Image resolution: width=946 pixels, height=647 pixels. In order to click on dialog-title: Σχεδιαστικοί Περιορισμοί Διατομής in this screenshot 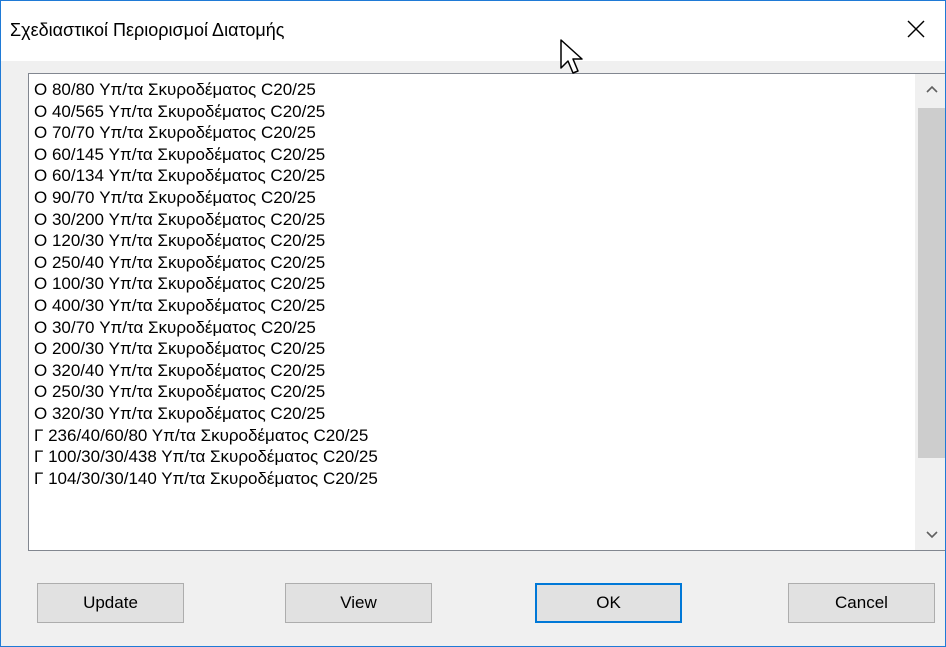, I will do `click(147, 30)`.